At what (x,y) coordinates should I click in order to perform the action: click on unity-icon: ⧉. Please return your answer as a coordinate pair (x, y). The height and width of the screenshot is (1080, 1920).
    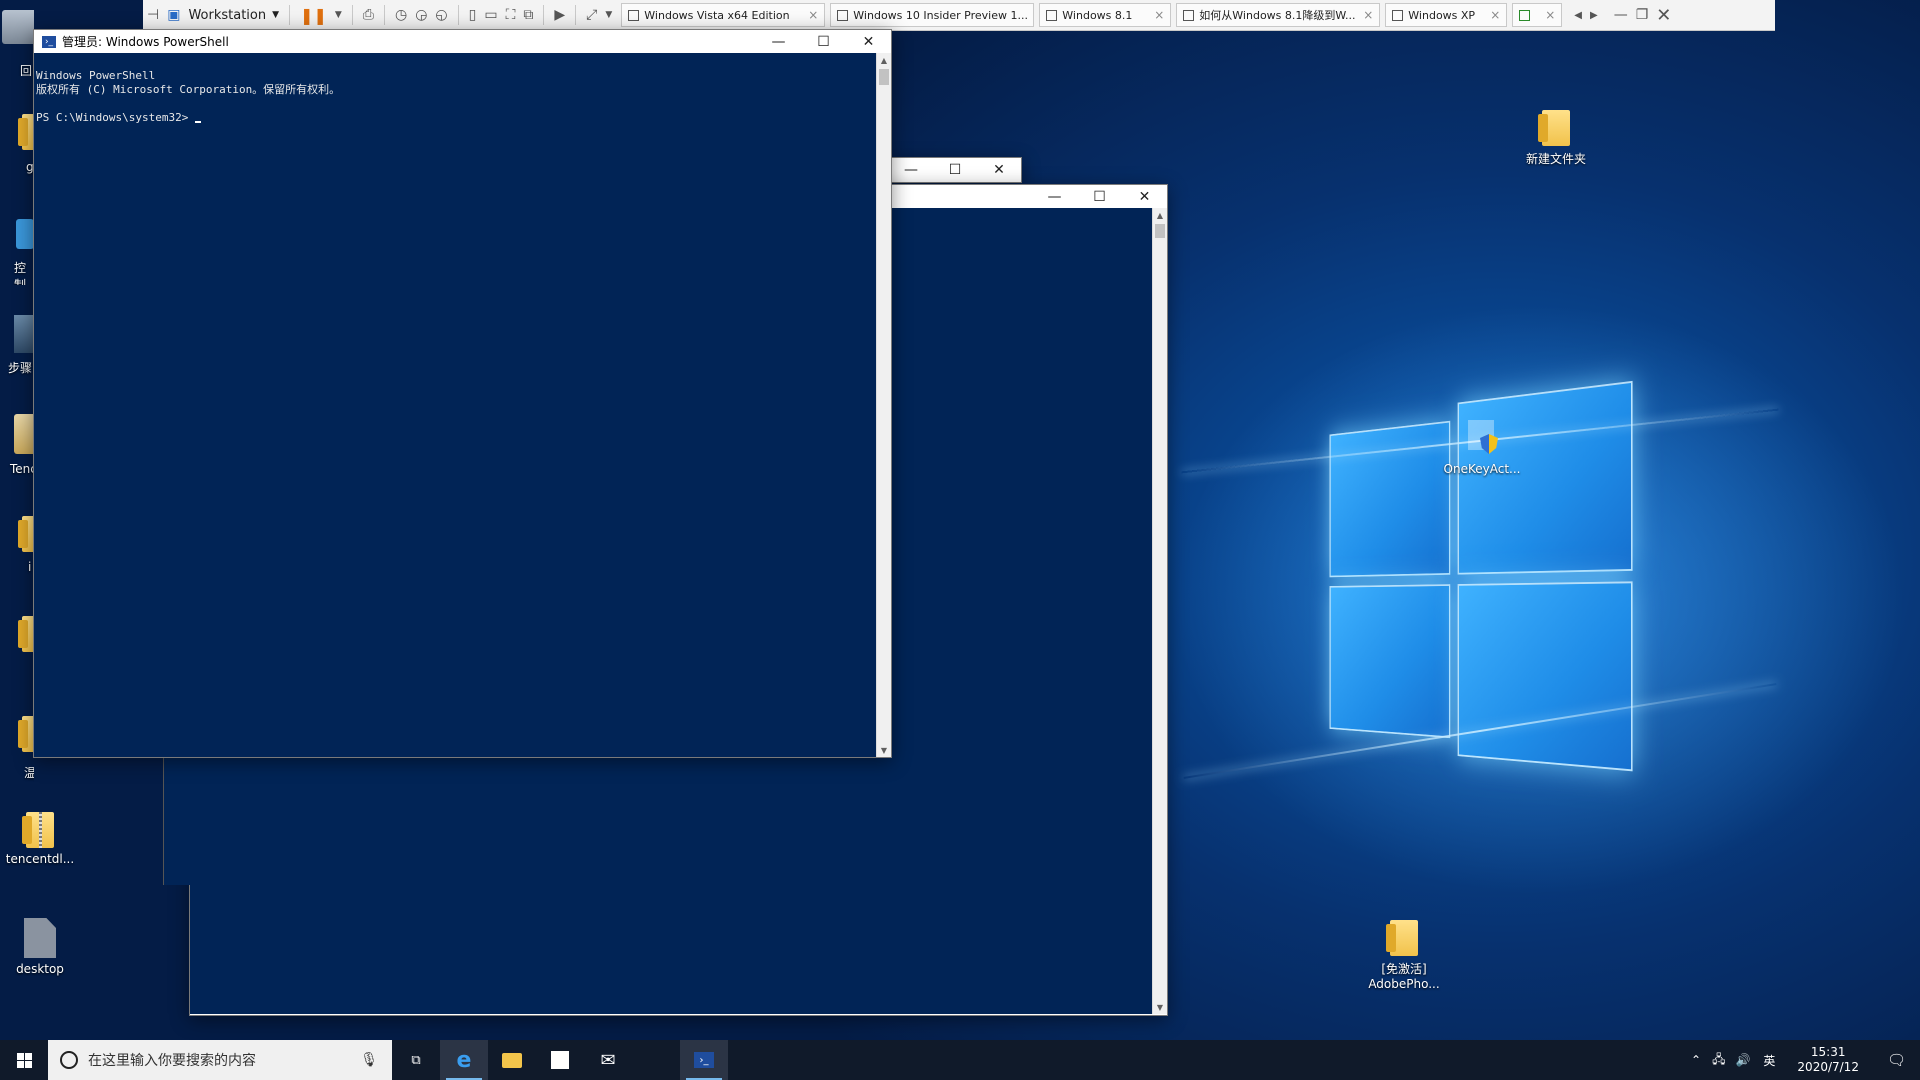
    Looking at the image, I should click on (528, 15).